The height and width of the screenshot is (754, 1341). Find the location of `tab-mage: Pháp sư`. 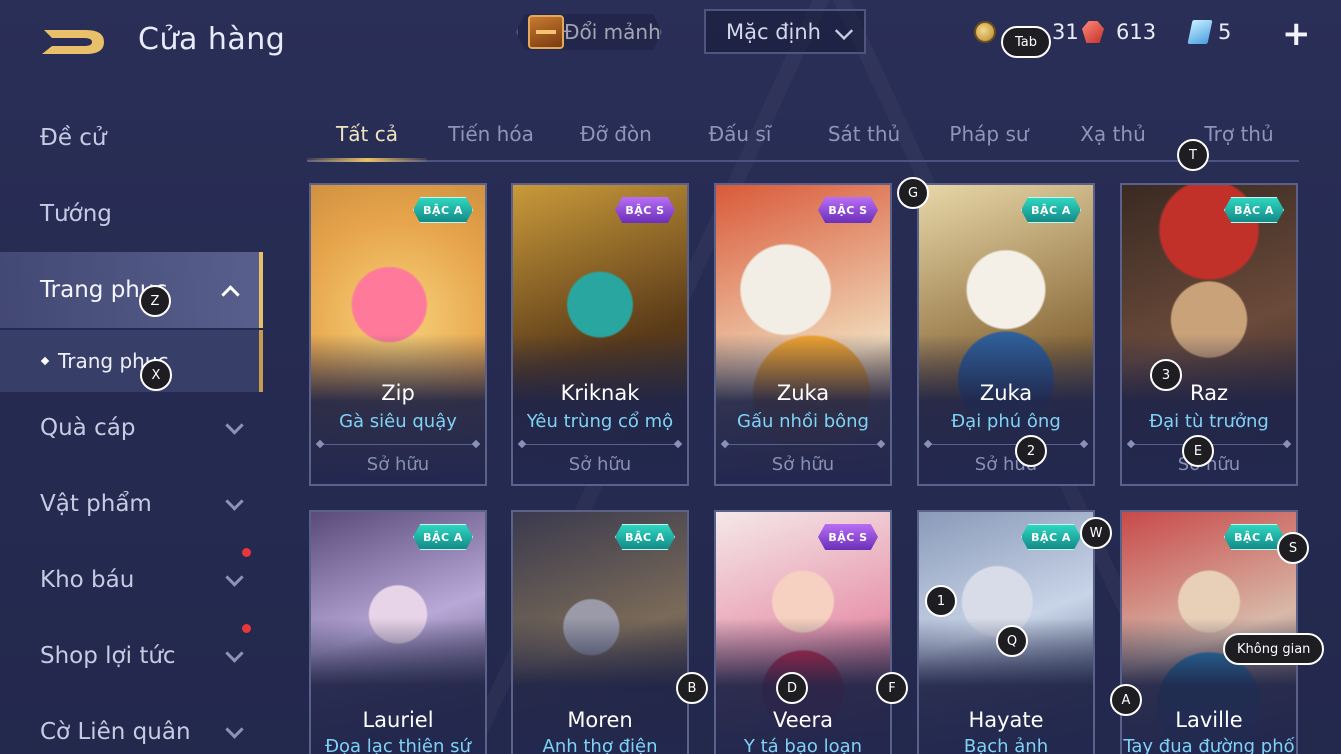

tab-mage: Pháp sư is located at coordinates (989, 134).